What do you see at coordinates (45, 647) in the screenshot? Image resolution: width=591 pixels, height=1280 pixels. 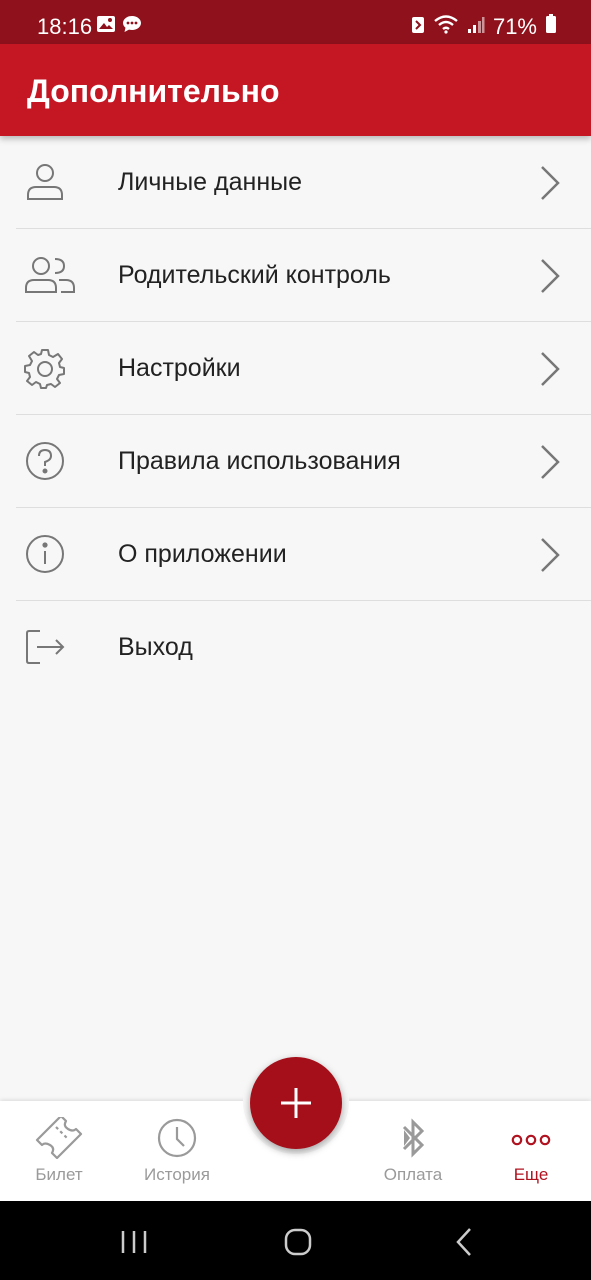 I see `logout-icon` at bounding box center [45, 647].